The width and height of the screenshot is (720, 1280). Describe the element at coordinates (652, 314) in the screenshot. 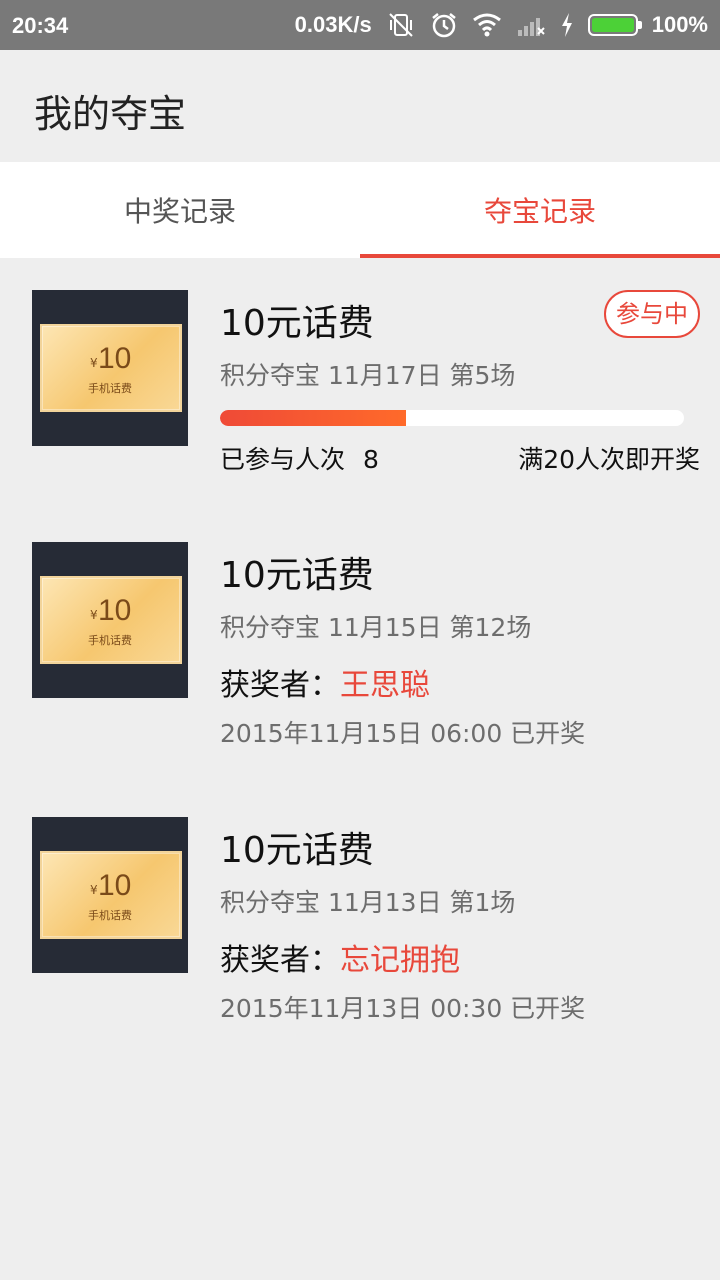

I see `status-badge: 参与中` at that location.